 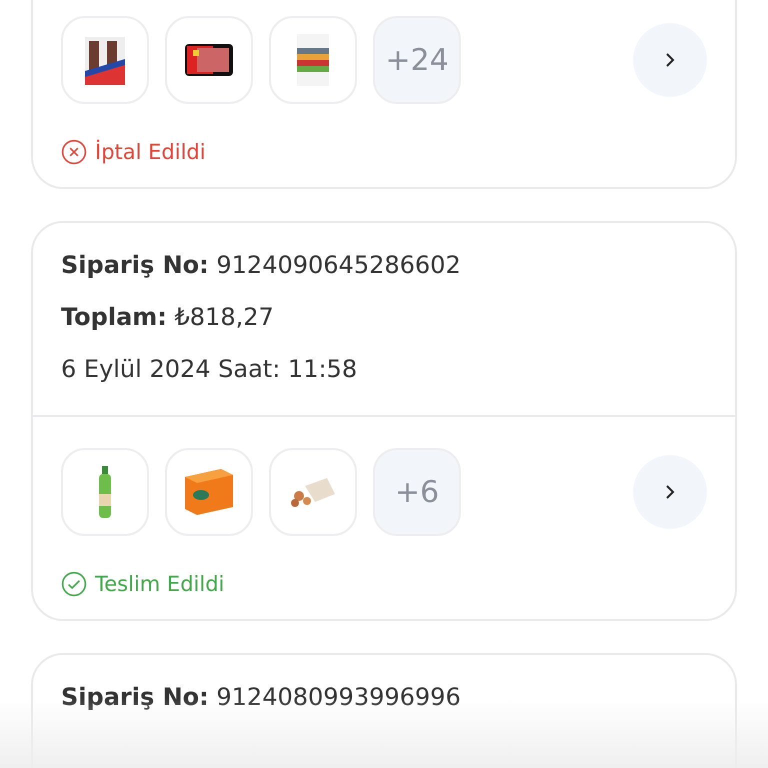 I want to click on order-number: Sipariş No: 9124080993996996, so click(x=261, y=697).